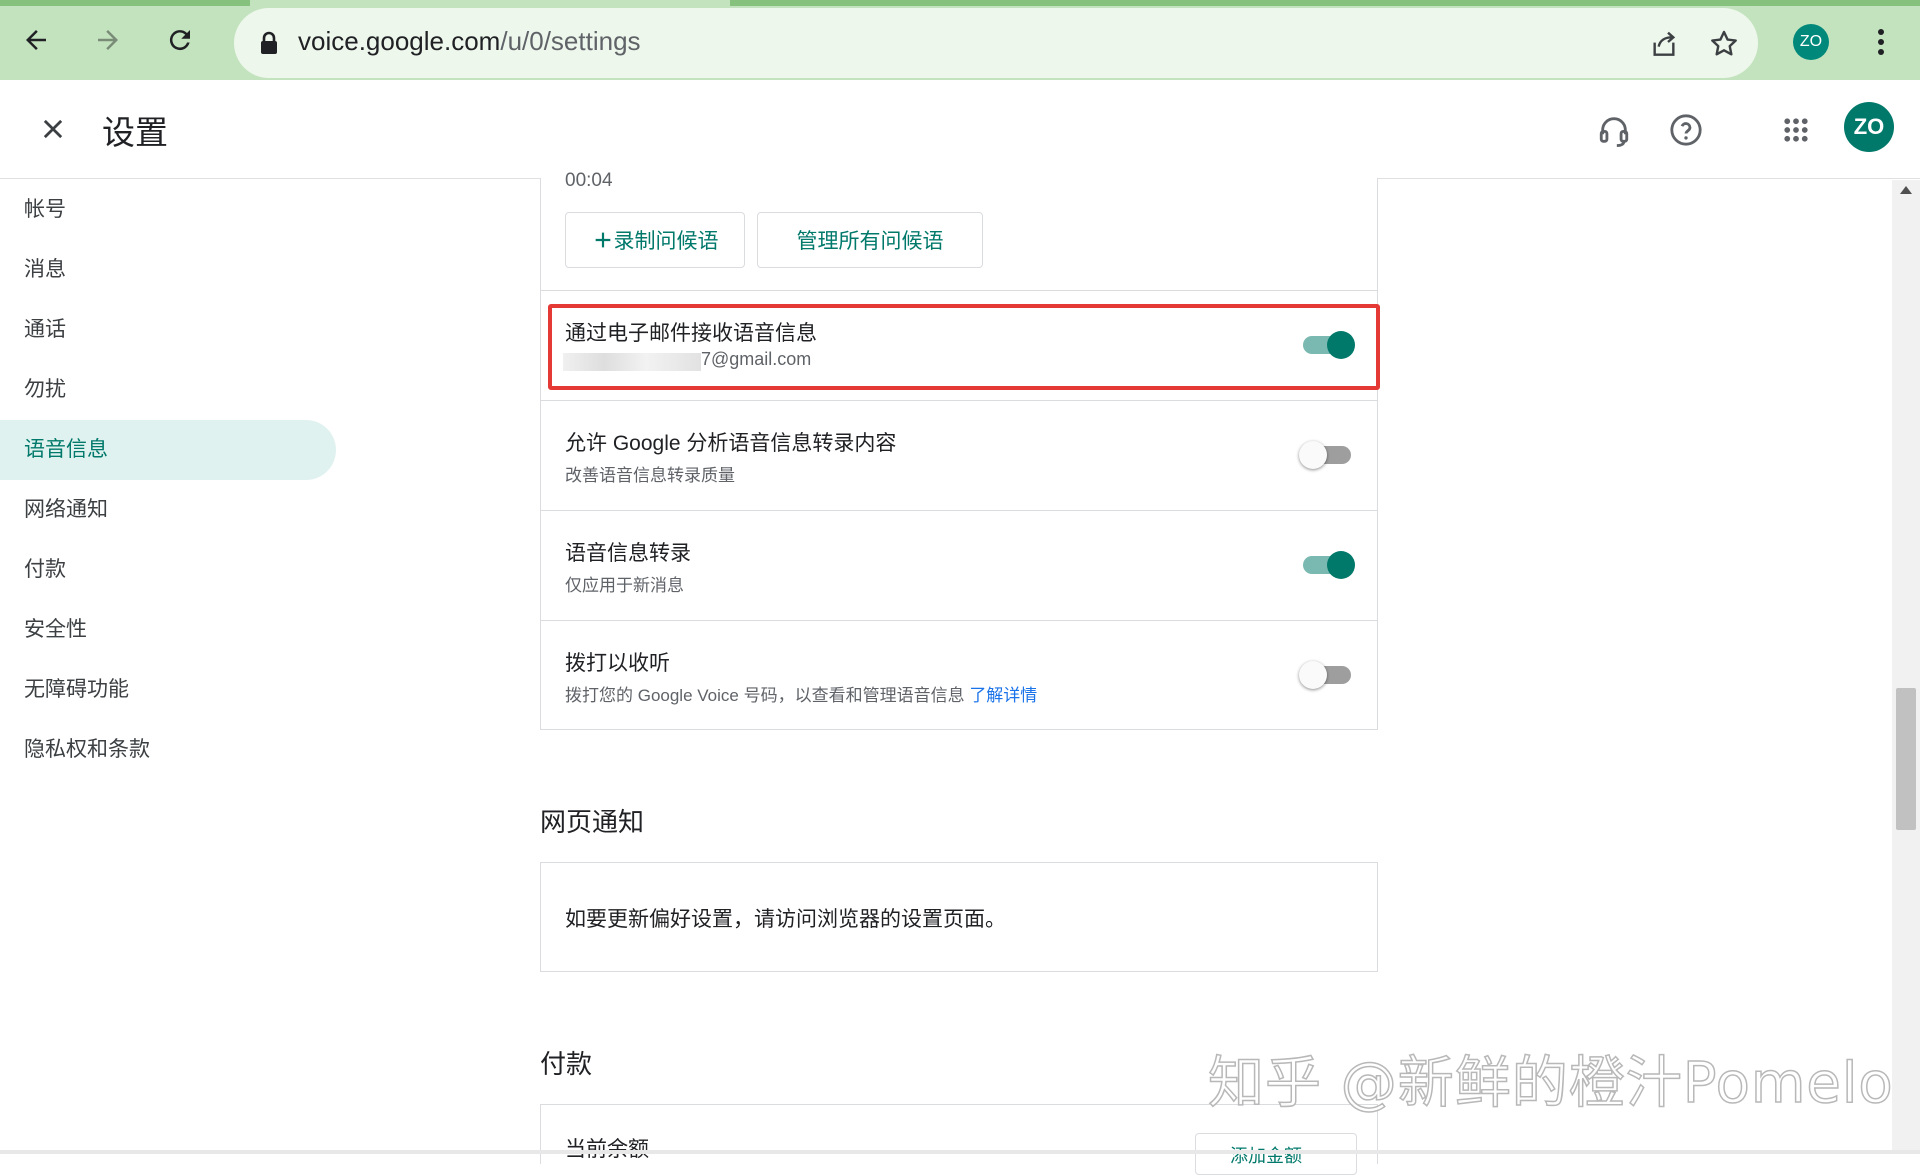  Describe the element at coordinates (617, 663) in the screenshot. I see `setting-title: 拨打以收听` at that location.